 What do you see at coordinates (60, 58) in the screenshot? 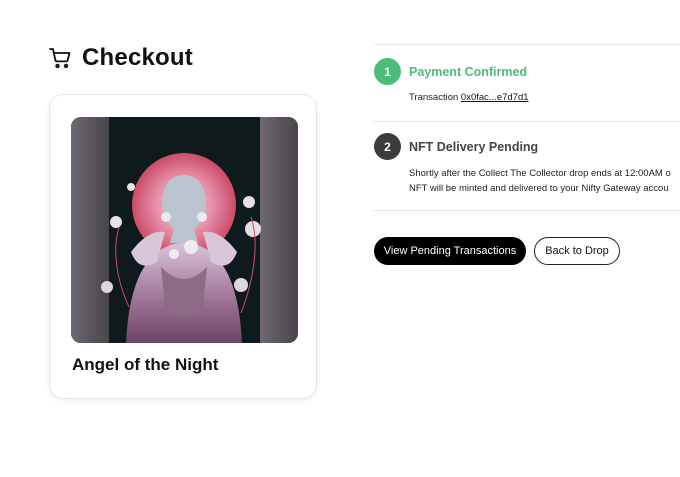
I see `shopping-cart-icon` at bounding box center [60, 58].